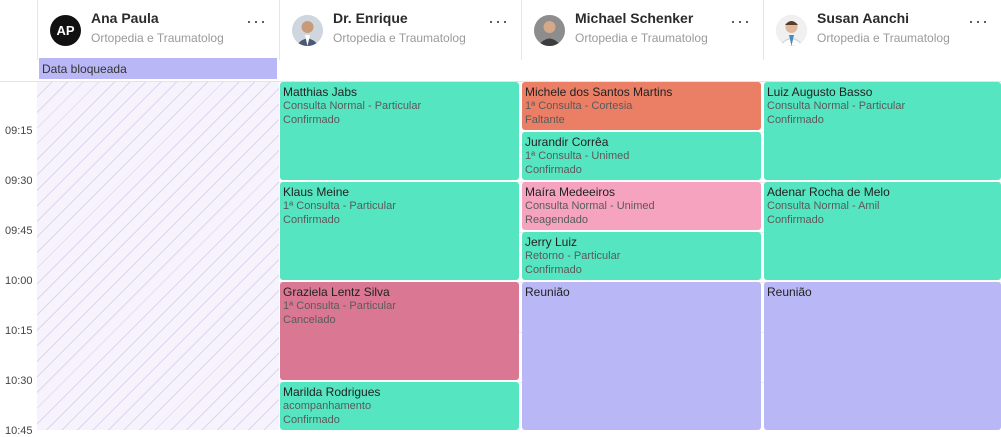 The image size is (1001, 437). What do you see at coordinates (125, 18) in the screenshot?
I see `doctor-name: Ana Paula` at bounding box center [125, 18].